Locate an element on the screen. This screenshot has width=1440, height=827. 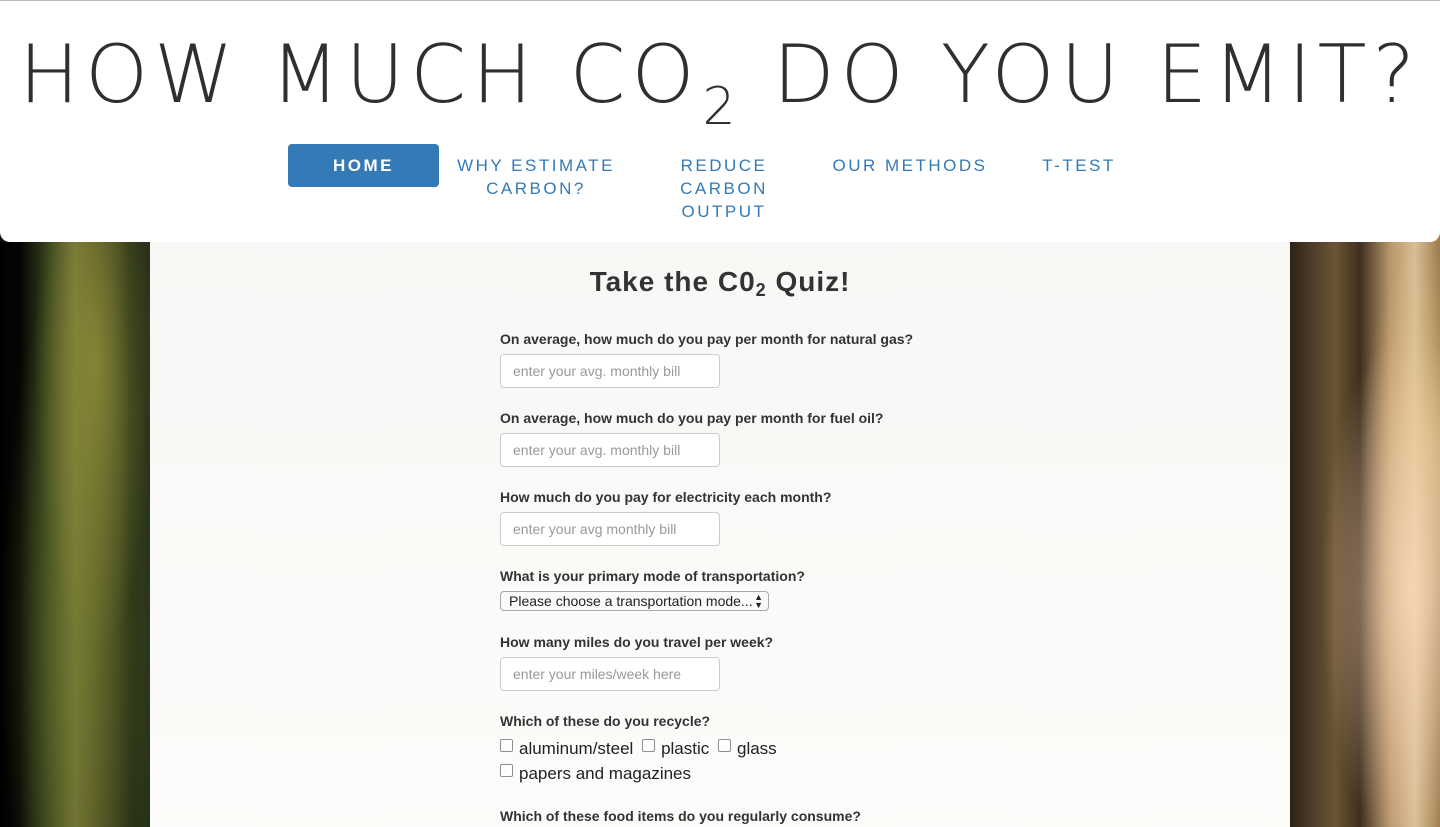
checkbox-aluminum-steel is located at coordinates (506, 745).